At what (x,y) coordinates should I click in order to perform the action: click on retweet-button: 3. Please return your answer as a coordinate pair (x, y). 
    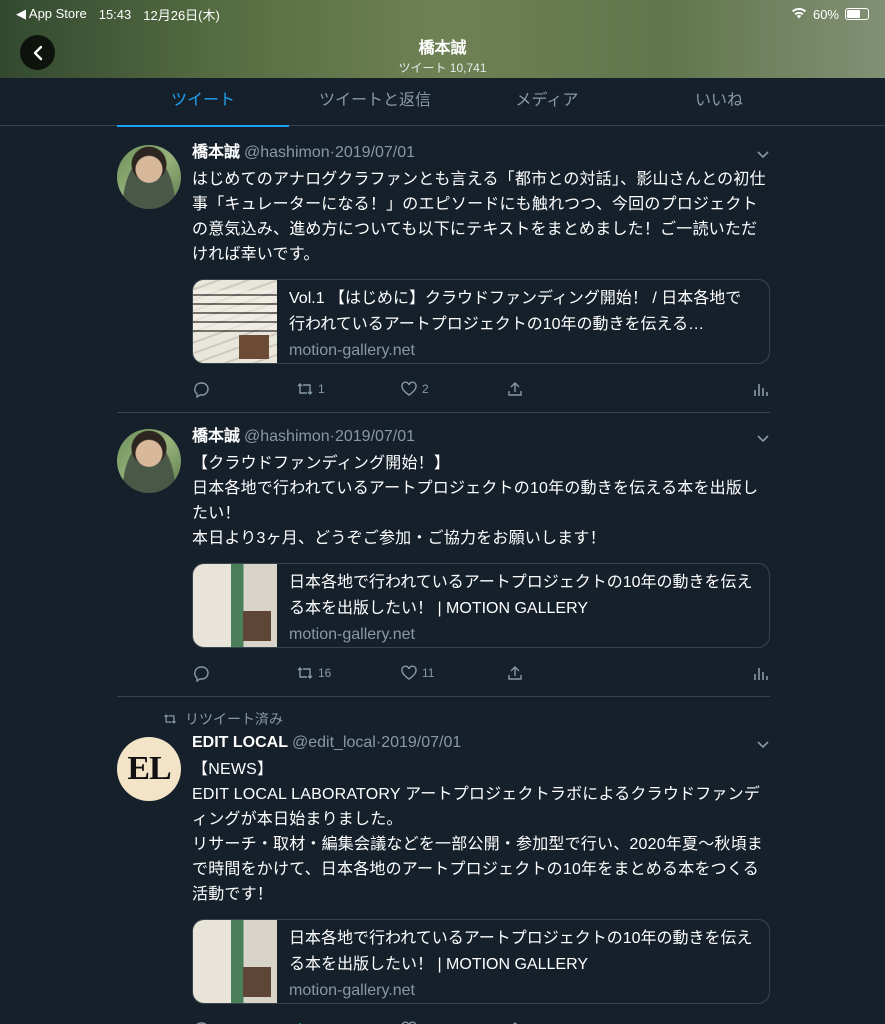
    Looking at the image, I should click on (310, 1022).